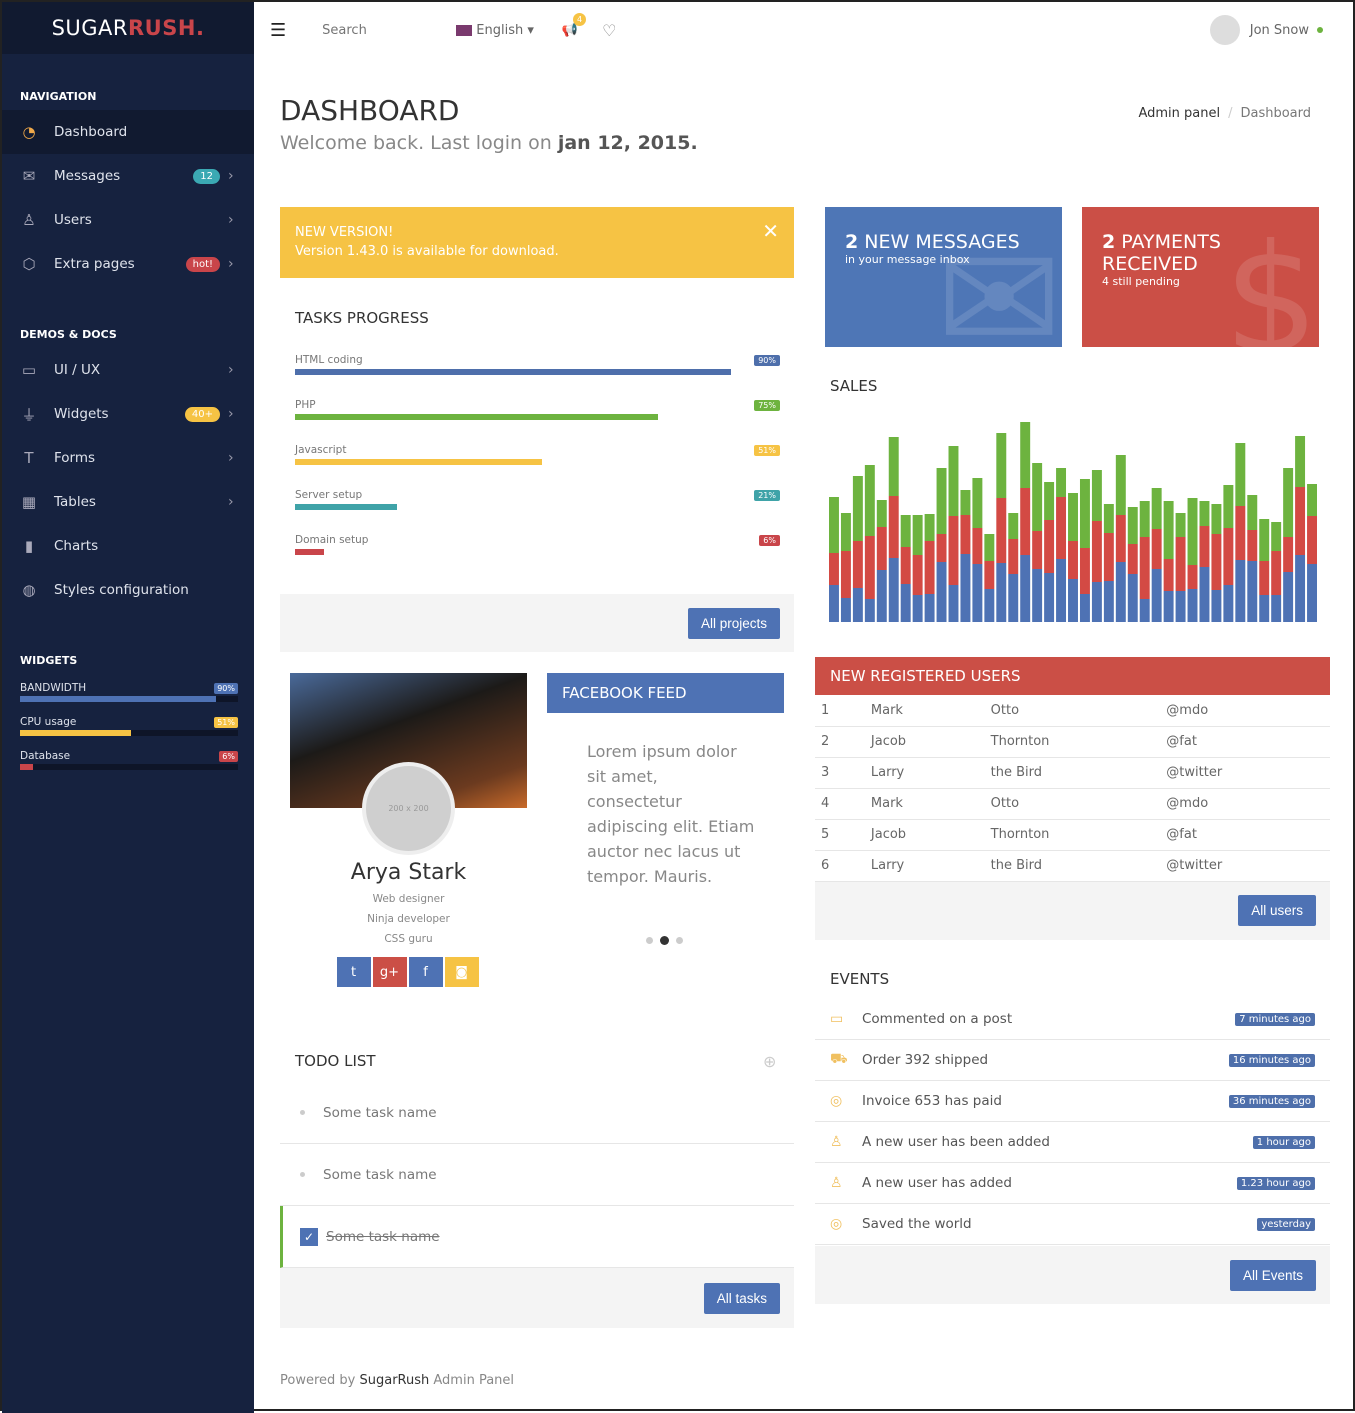 Image resolution: width=1355 pixels, height=1413 pixels. I want to click on sidebar-item-ui-ux: ▭ UI / UX ›, so click(128, 370).